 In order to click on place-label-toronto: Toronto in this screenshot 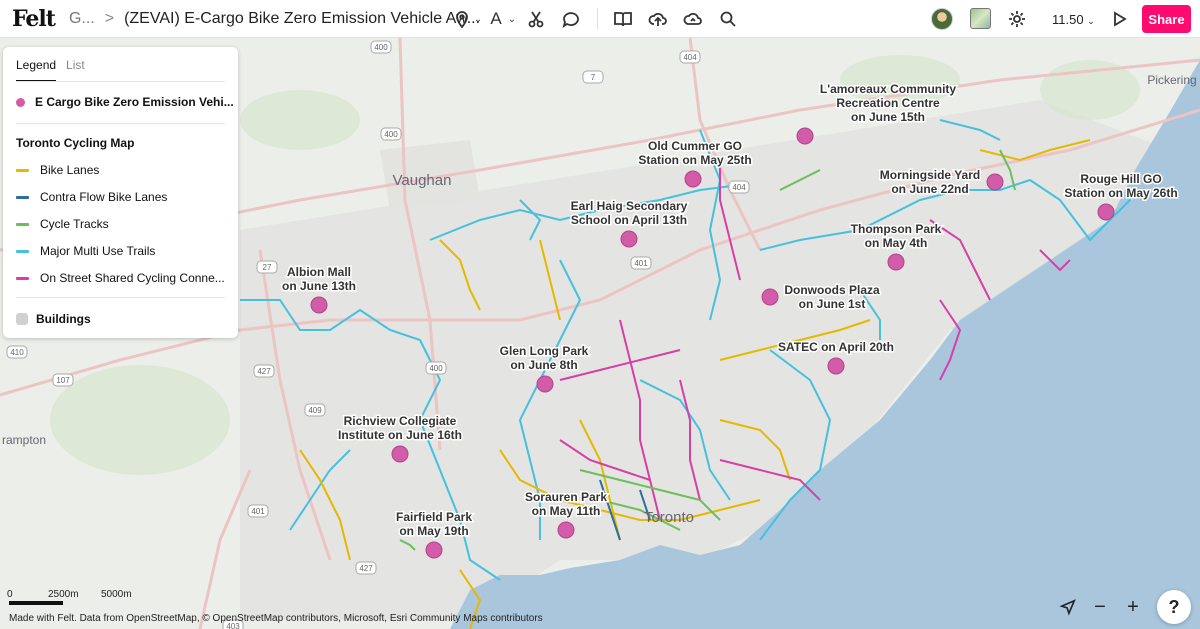, I will do `click(669, 517)`.